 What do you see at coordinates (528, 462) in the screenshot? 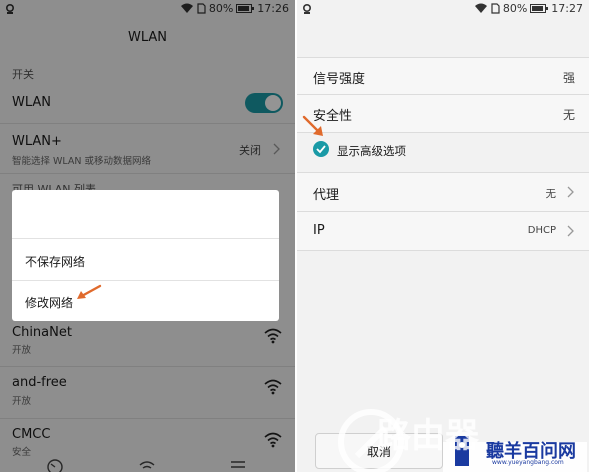
I see `watermark-url: www.yueyangbang.com` at bounding box center [528, 462].